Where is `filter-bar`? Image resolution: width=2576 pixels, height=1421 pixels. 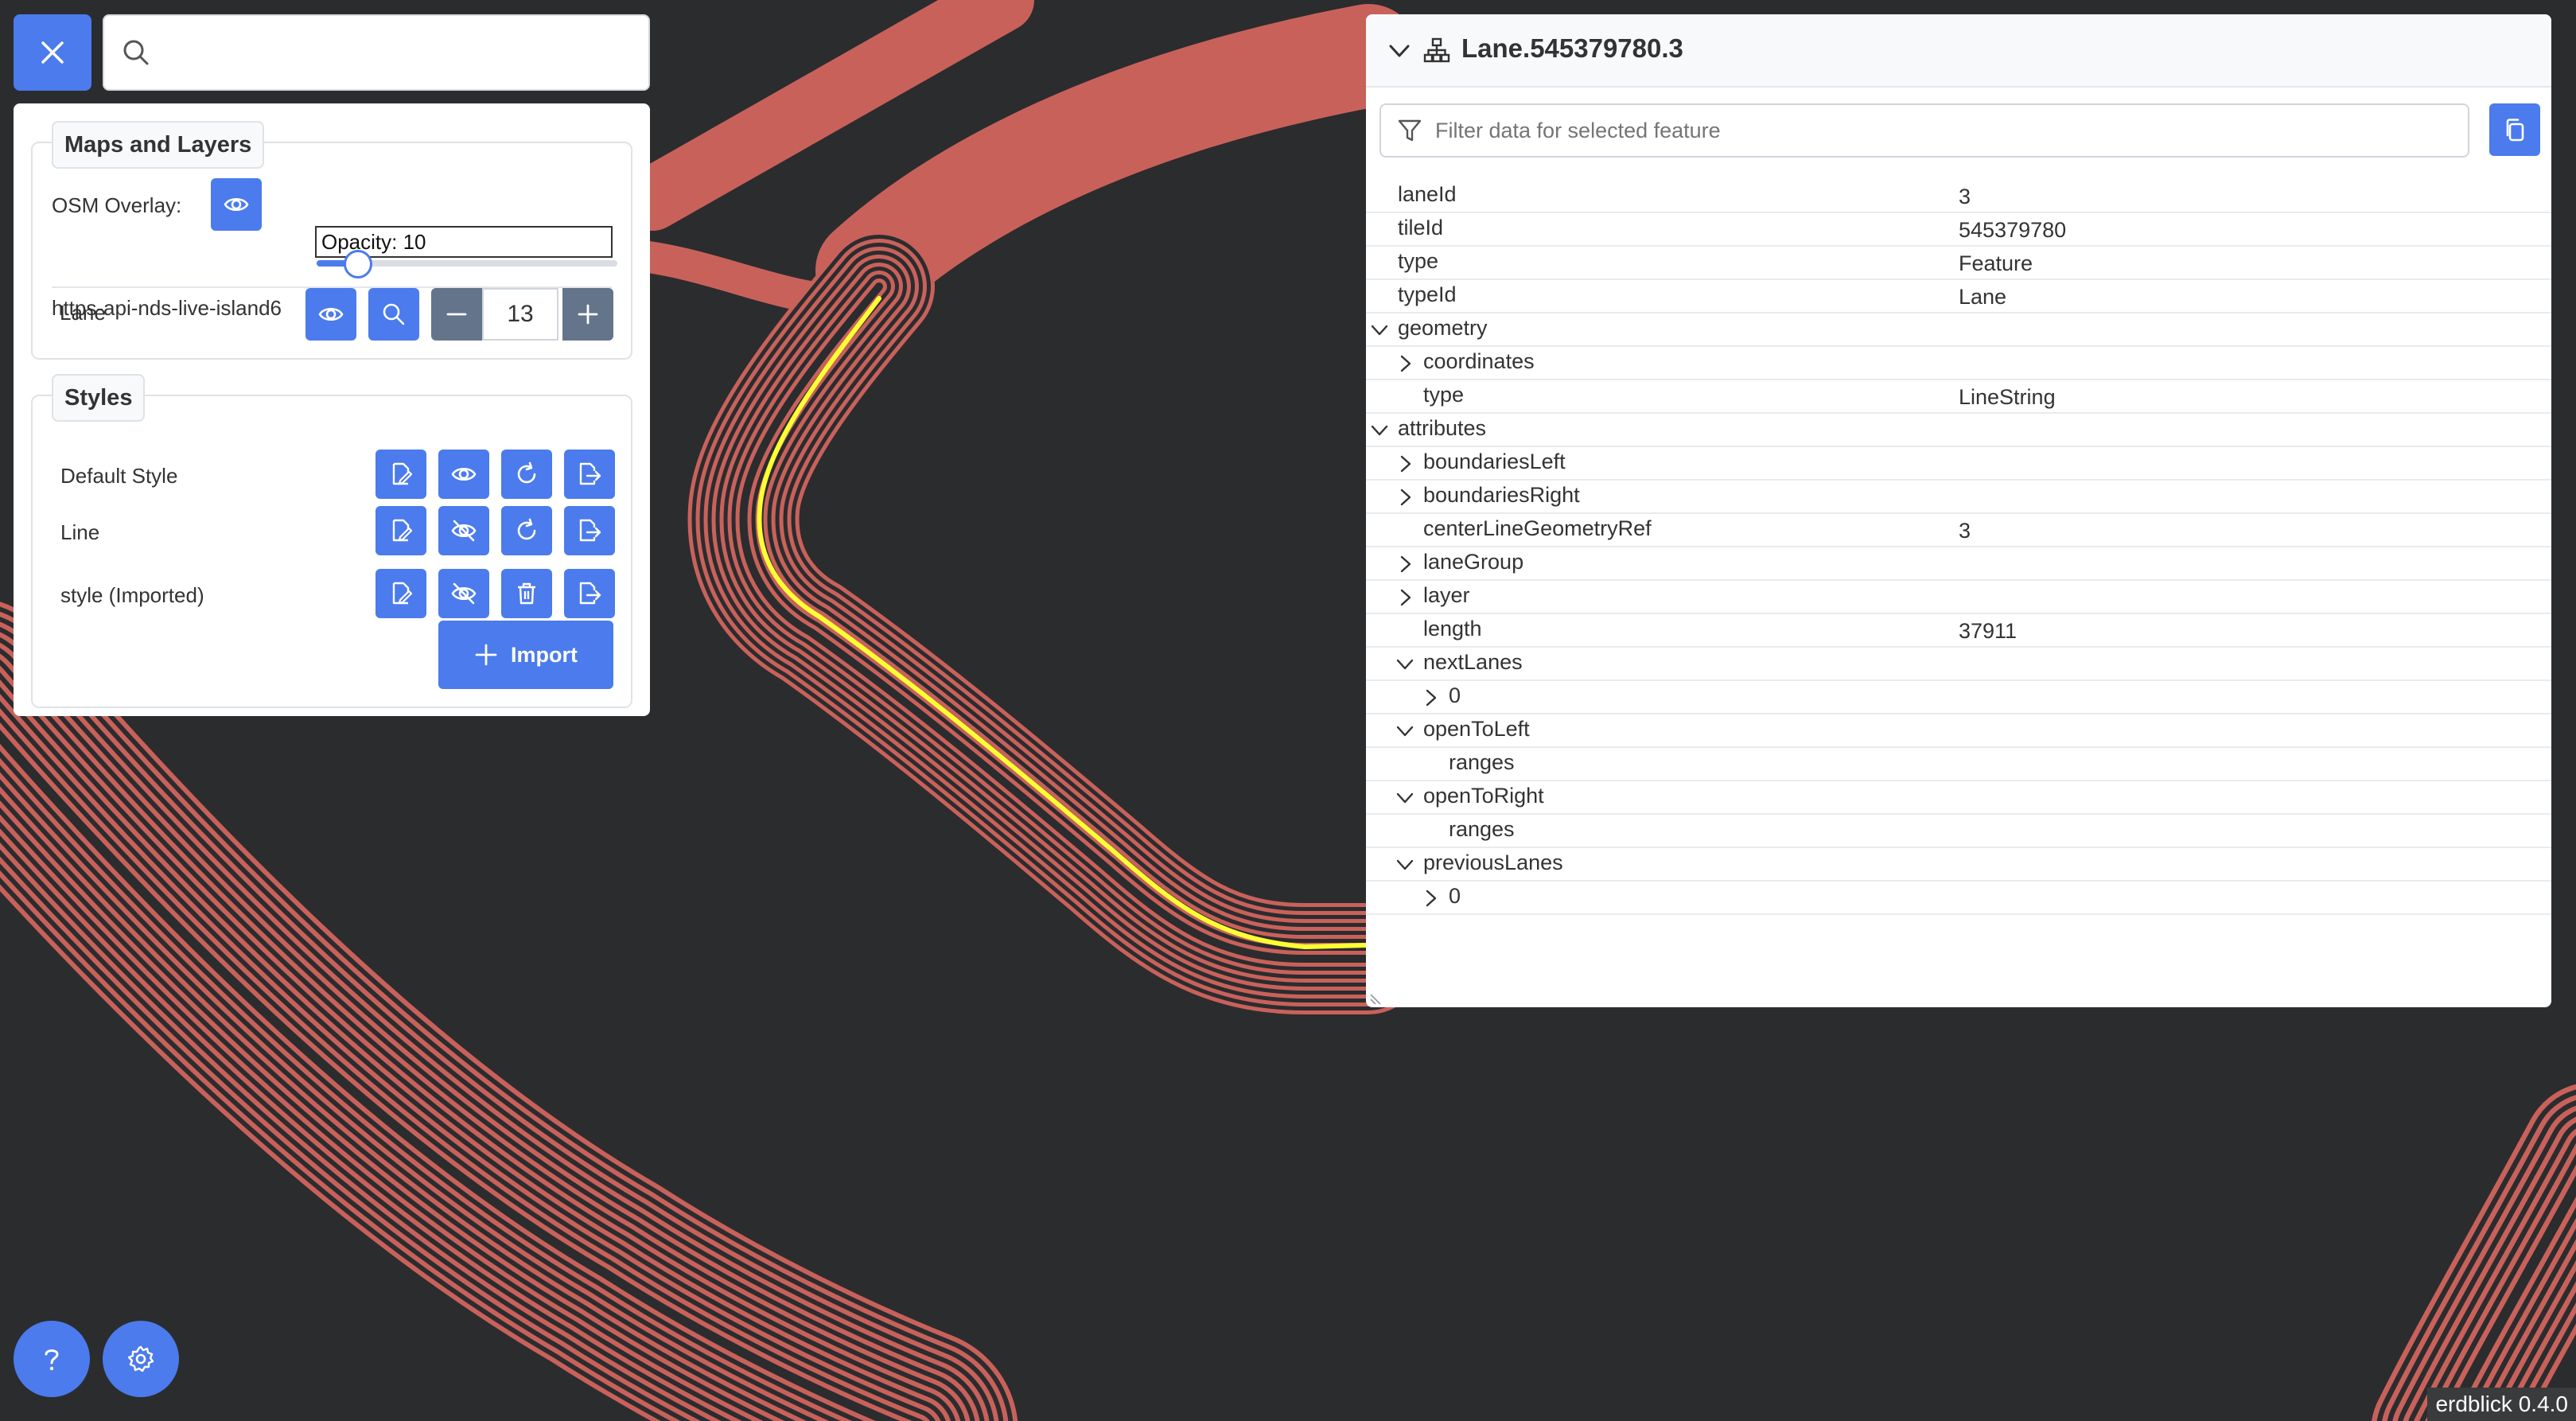 filter-bar is located at coordinates (1924, 130).